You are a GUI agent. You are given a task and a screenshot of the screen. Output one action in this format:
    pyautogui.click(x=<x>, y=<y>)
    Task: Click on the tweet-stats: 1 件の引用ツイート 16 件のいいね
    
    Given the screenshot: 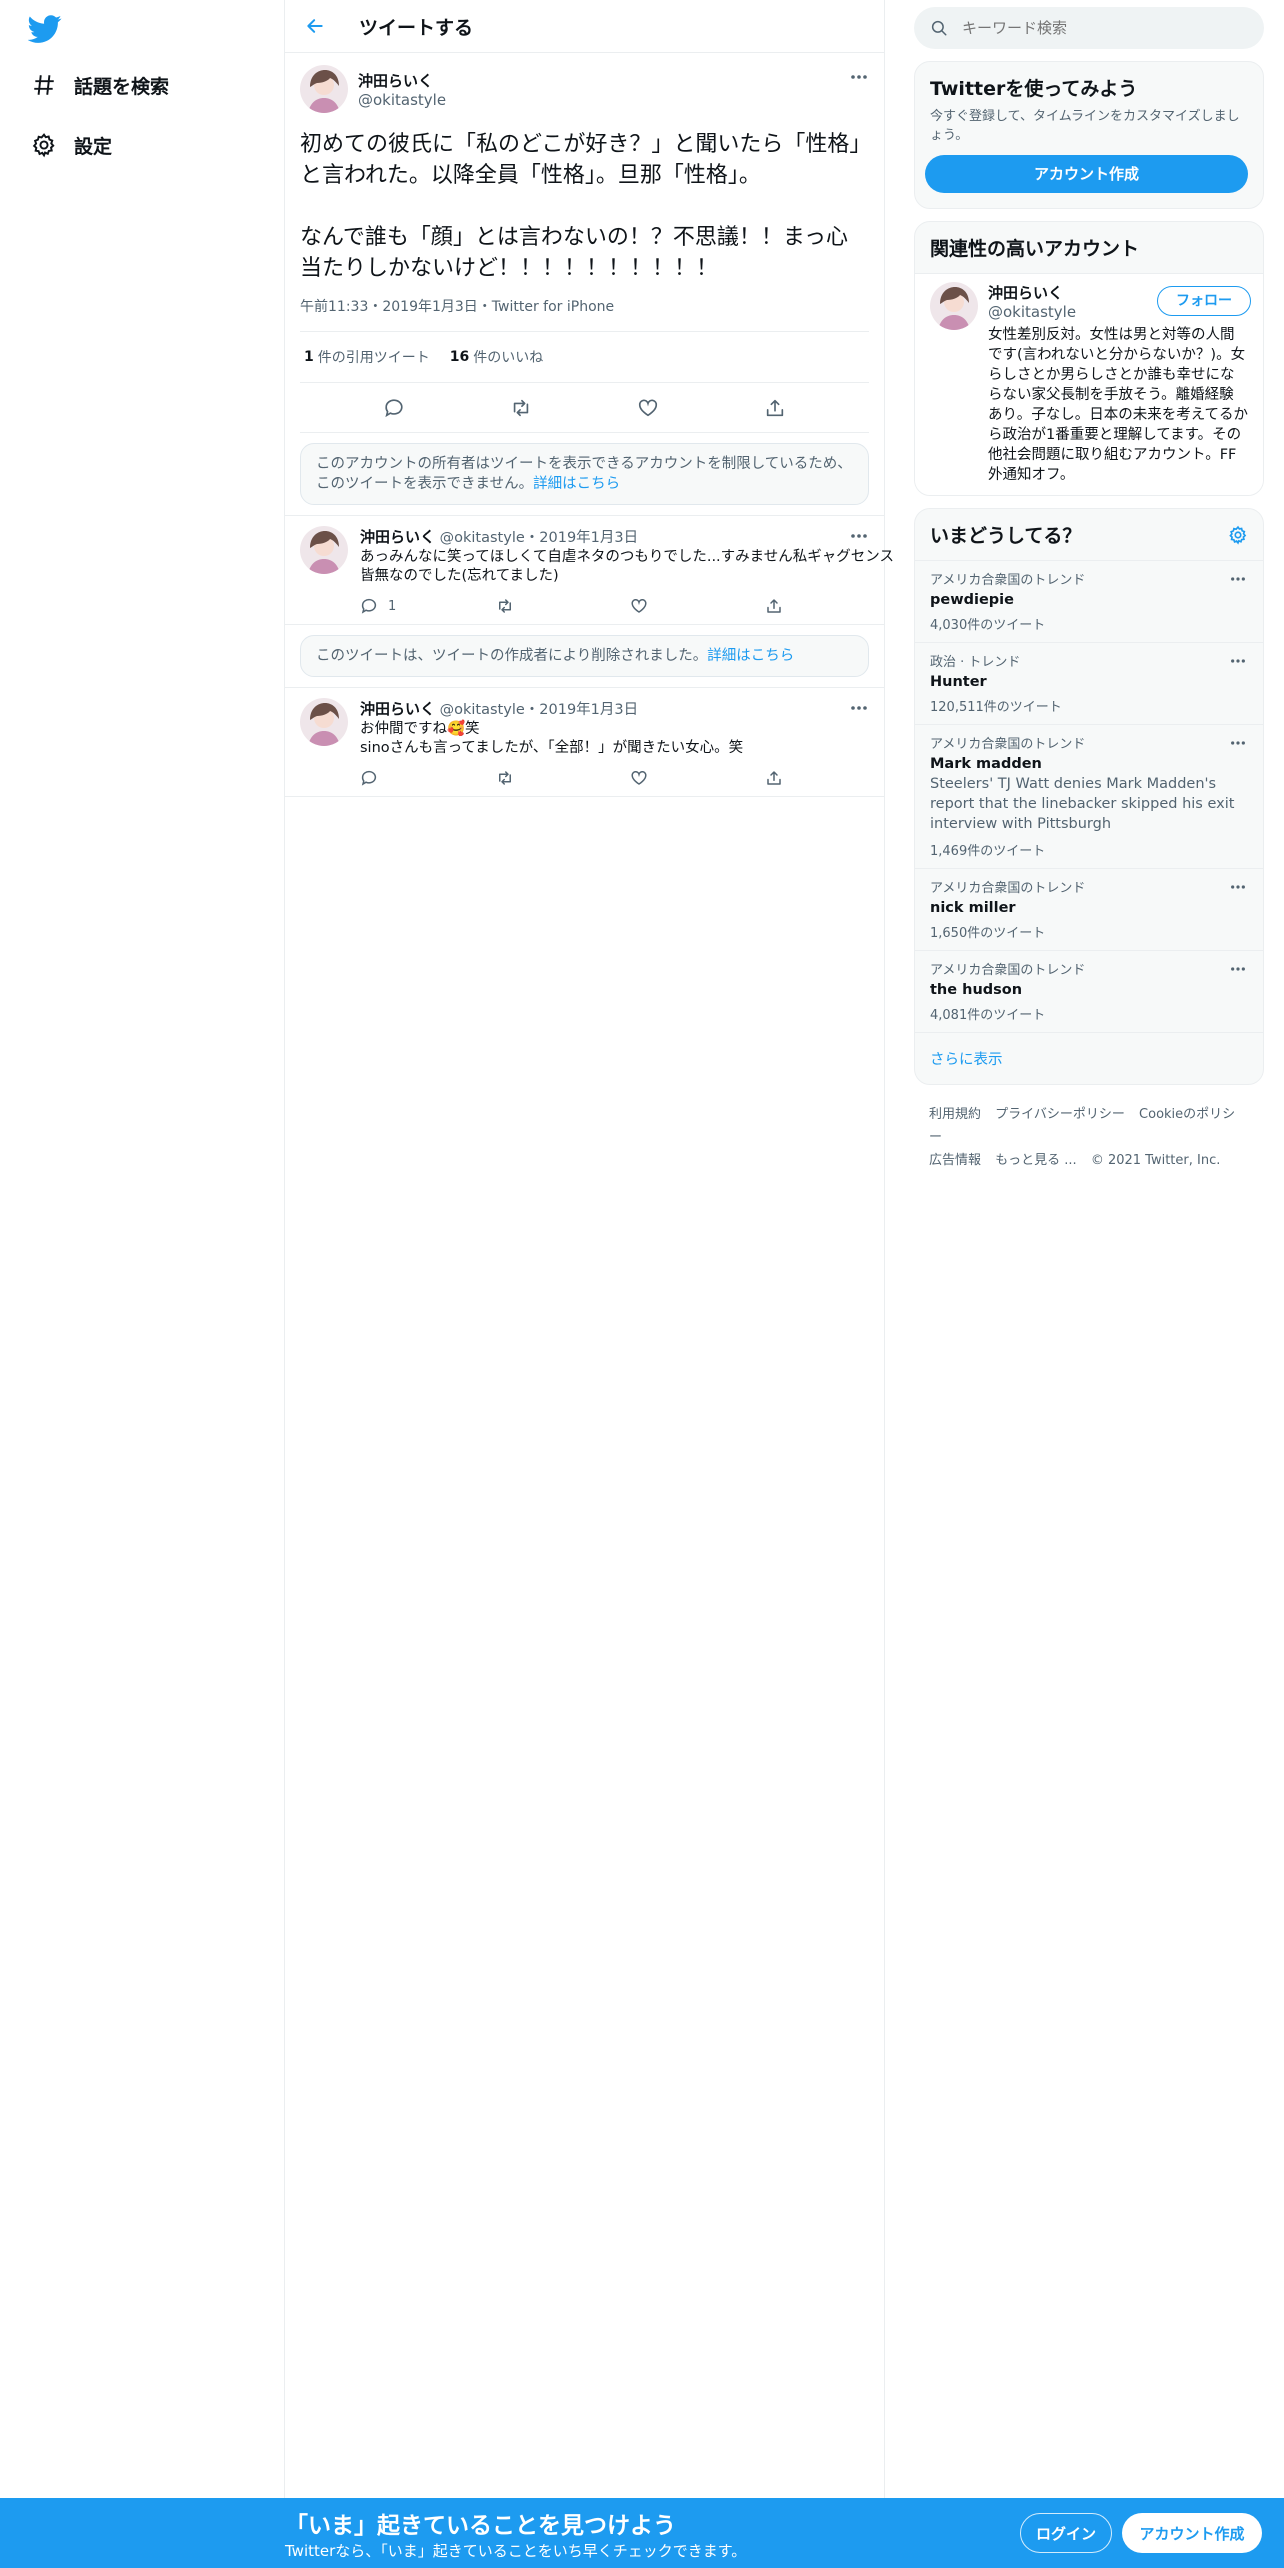 What is the action you would take?
    pyautogui.click(x=584, y=357)
    